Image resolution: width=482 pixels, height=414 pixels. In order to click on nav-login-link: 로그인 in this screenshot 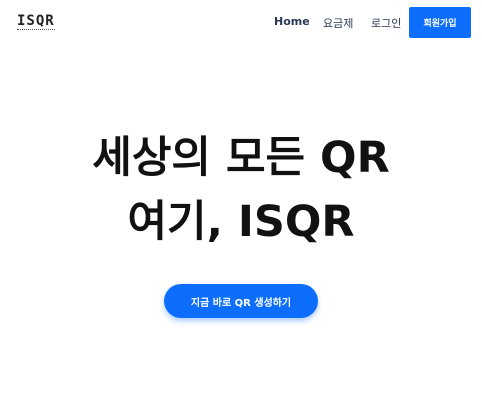, I will do `click(386, 23)`.